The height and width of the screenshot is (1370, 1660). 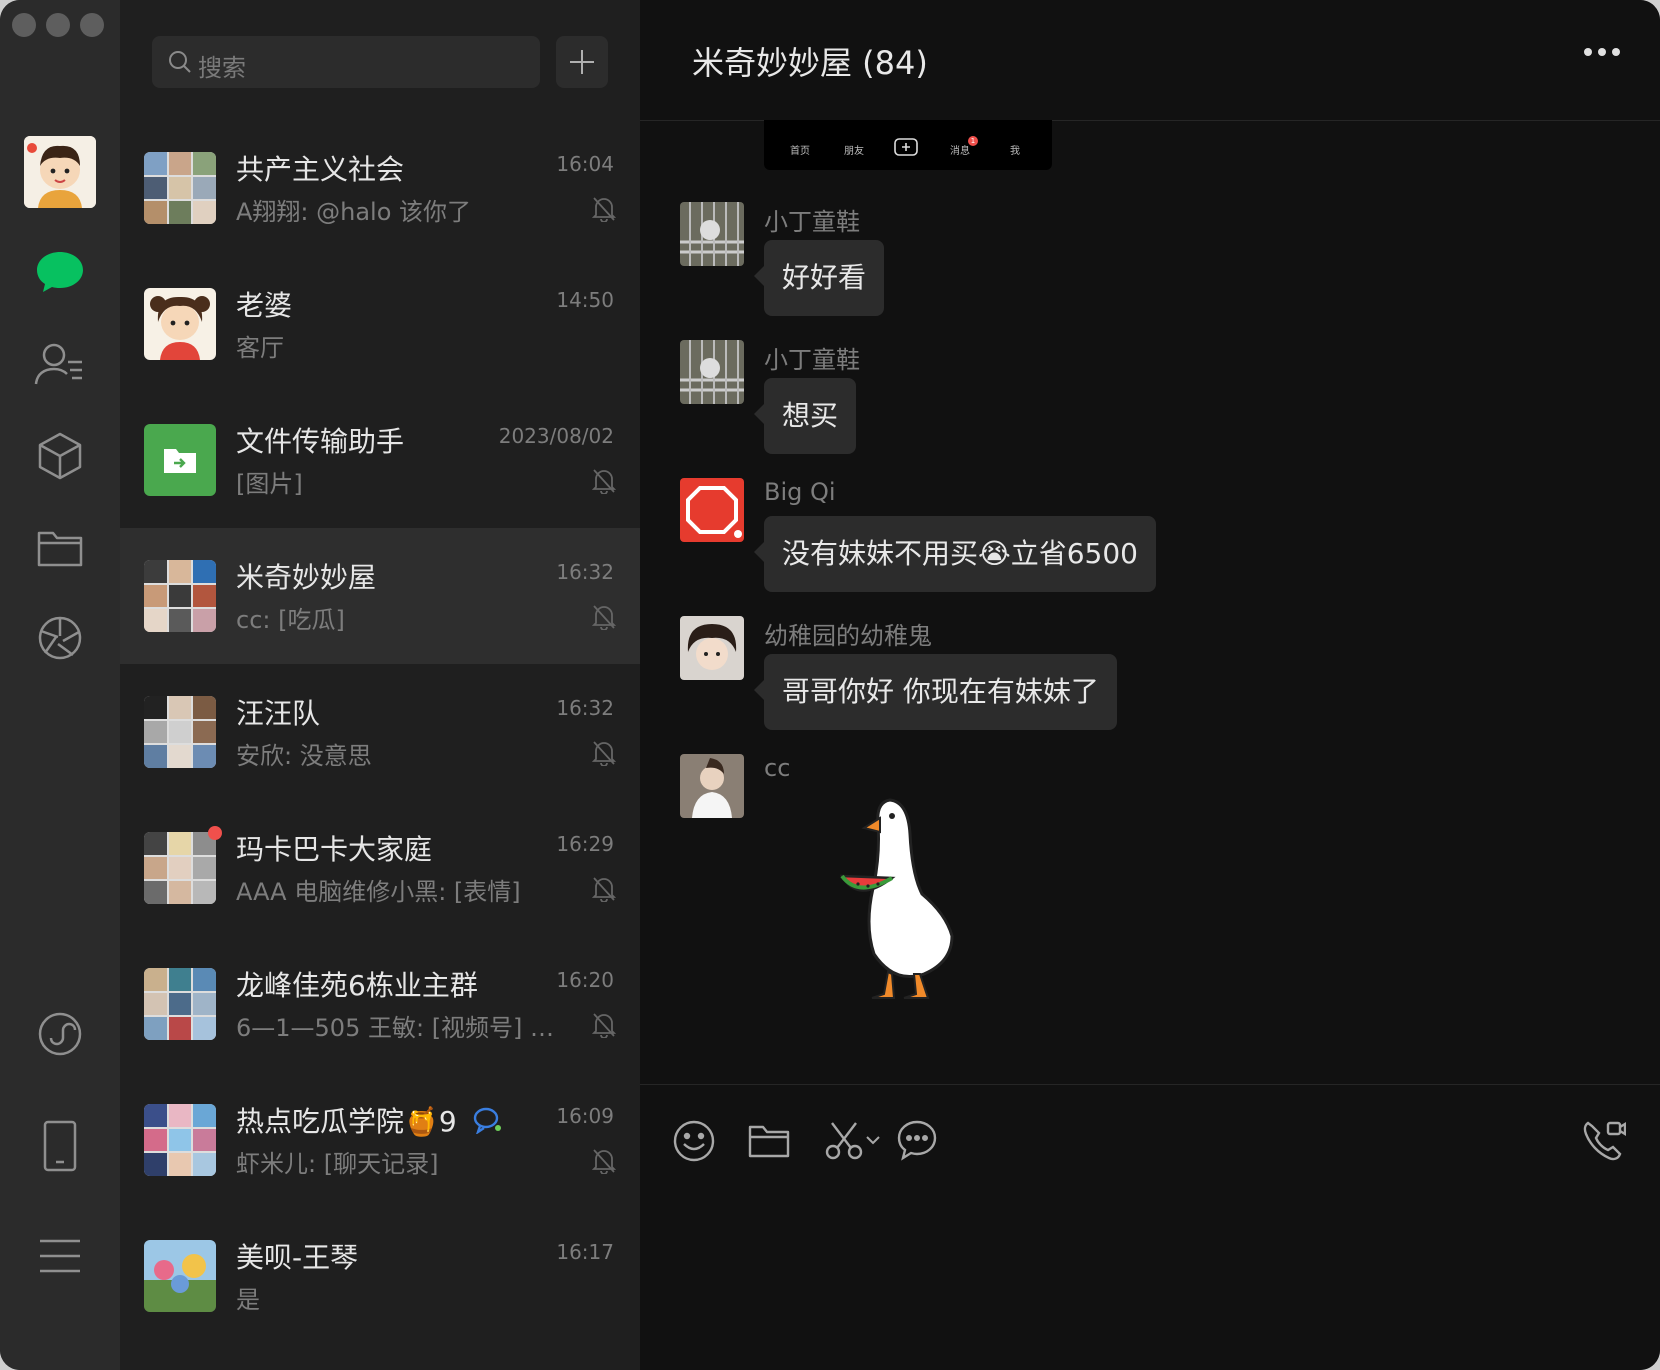 What do you see at coordinates (380, 188) in the screenshot?
I see `session-item: 共产主义社会 16:04 A翔翔: @halo 该你了` at bounding box center [380, 188].